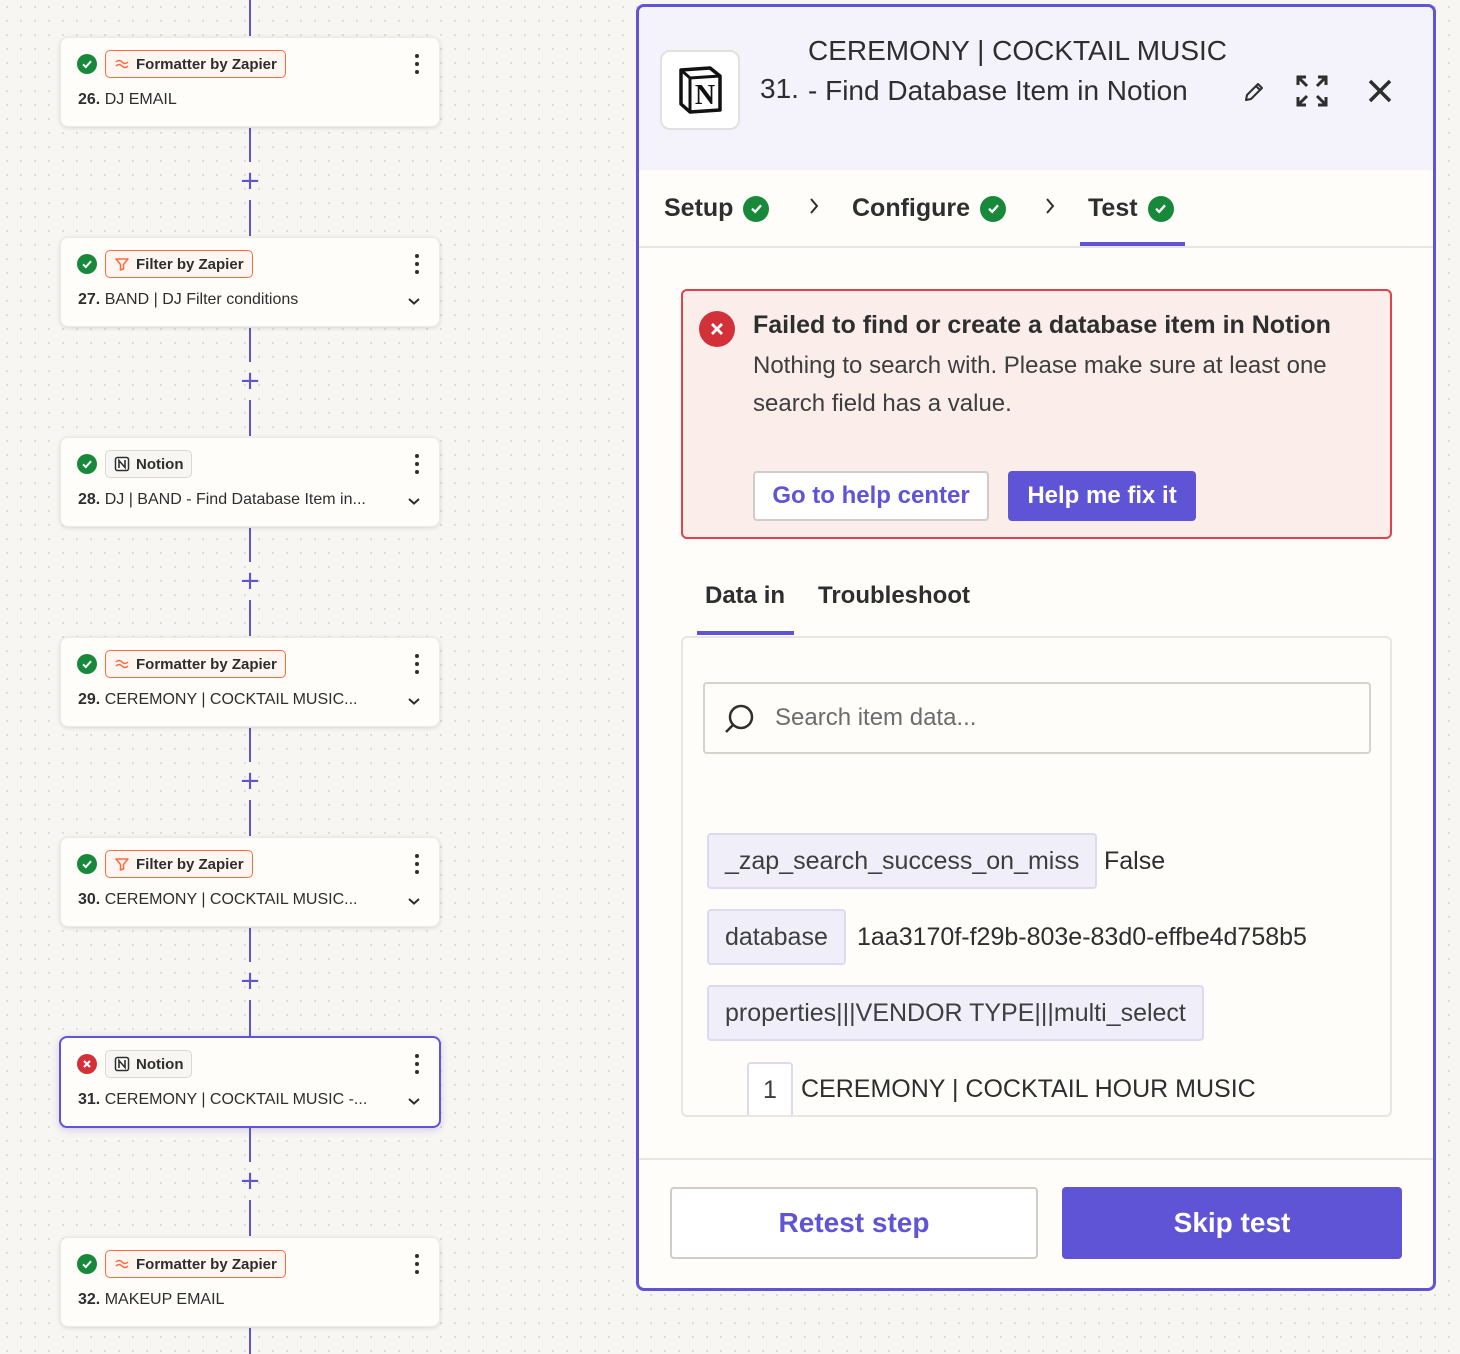  What do you see at coordinates (854, 1223) in the screenshot?
I see `retest-step-button: Retest step` at bounding box center [854, 1223].